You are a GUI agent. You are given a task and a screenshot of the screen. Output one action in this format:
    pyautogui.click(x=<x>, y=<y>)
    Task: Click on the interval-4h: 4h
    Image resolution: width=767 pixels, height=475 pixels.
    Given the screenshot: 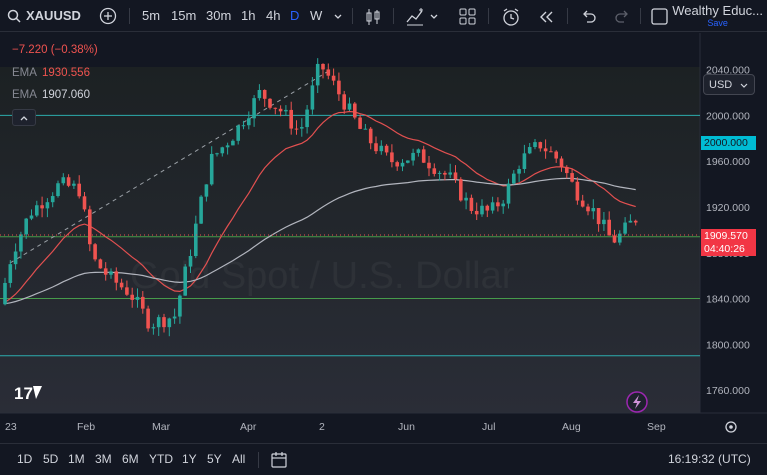 What is the action you would take?
    pyautogui.click(x=273, y=16)
    